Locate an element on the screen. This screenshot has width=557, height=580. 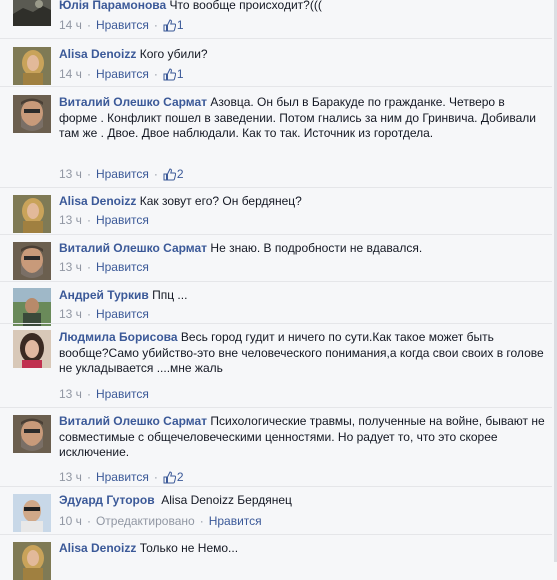
comment-text: Не знаю. В подробности не вдавался. is located at coordinates (316, 248).